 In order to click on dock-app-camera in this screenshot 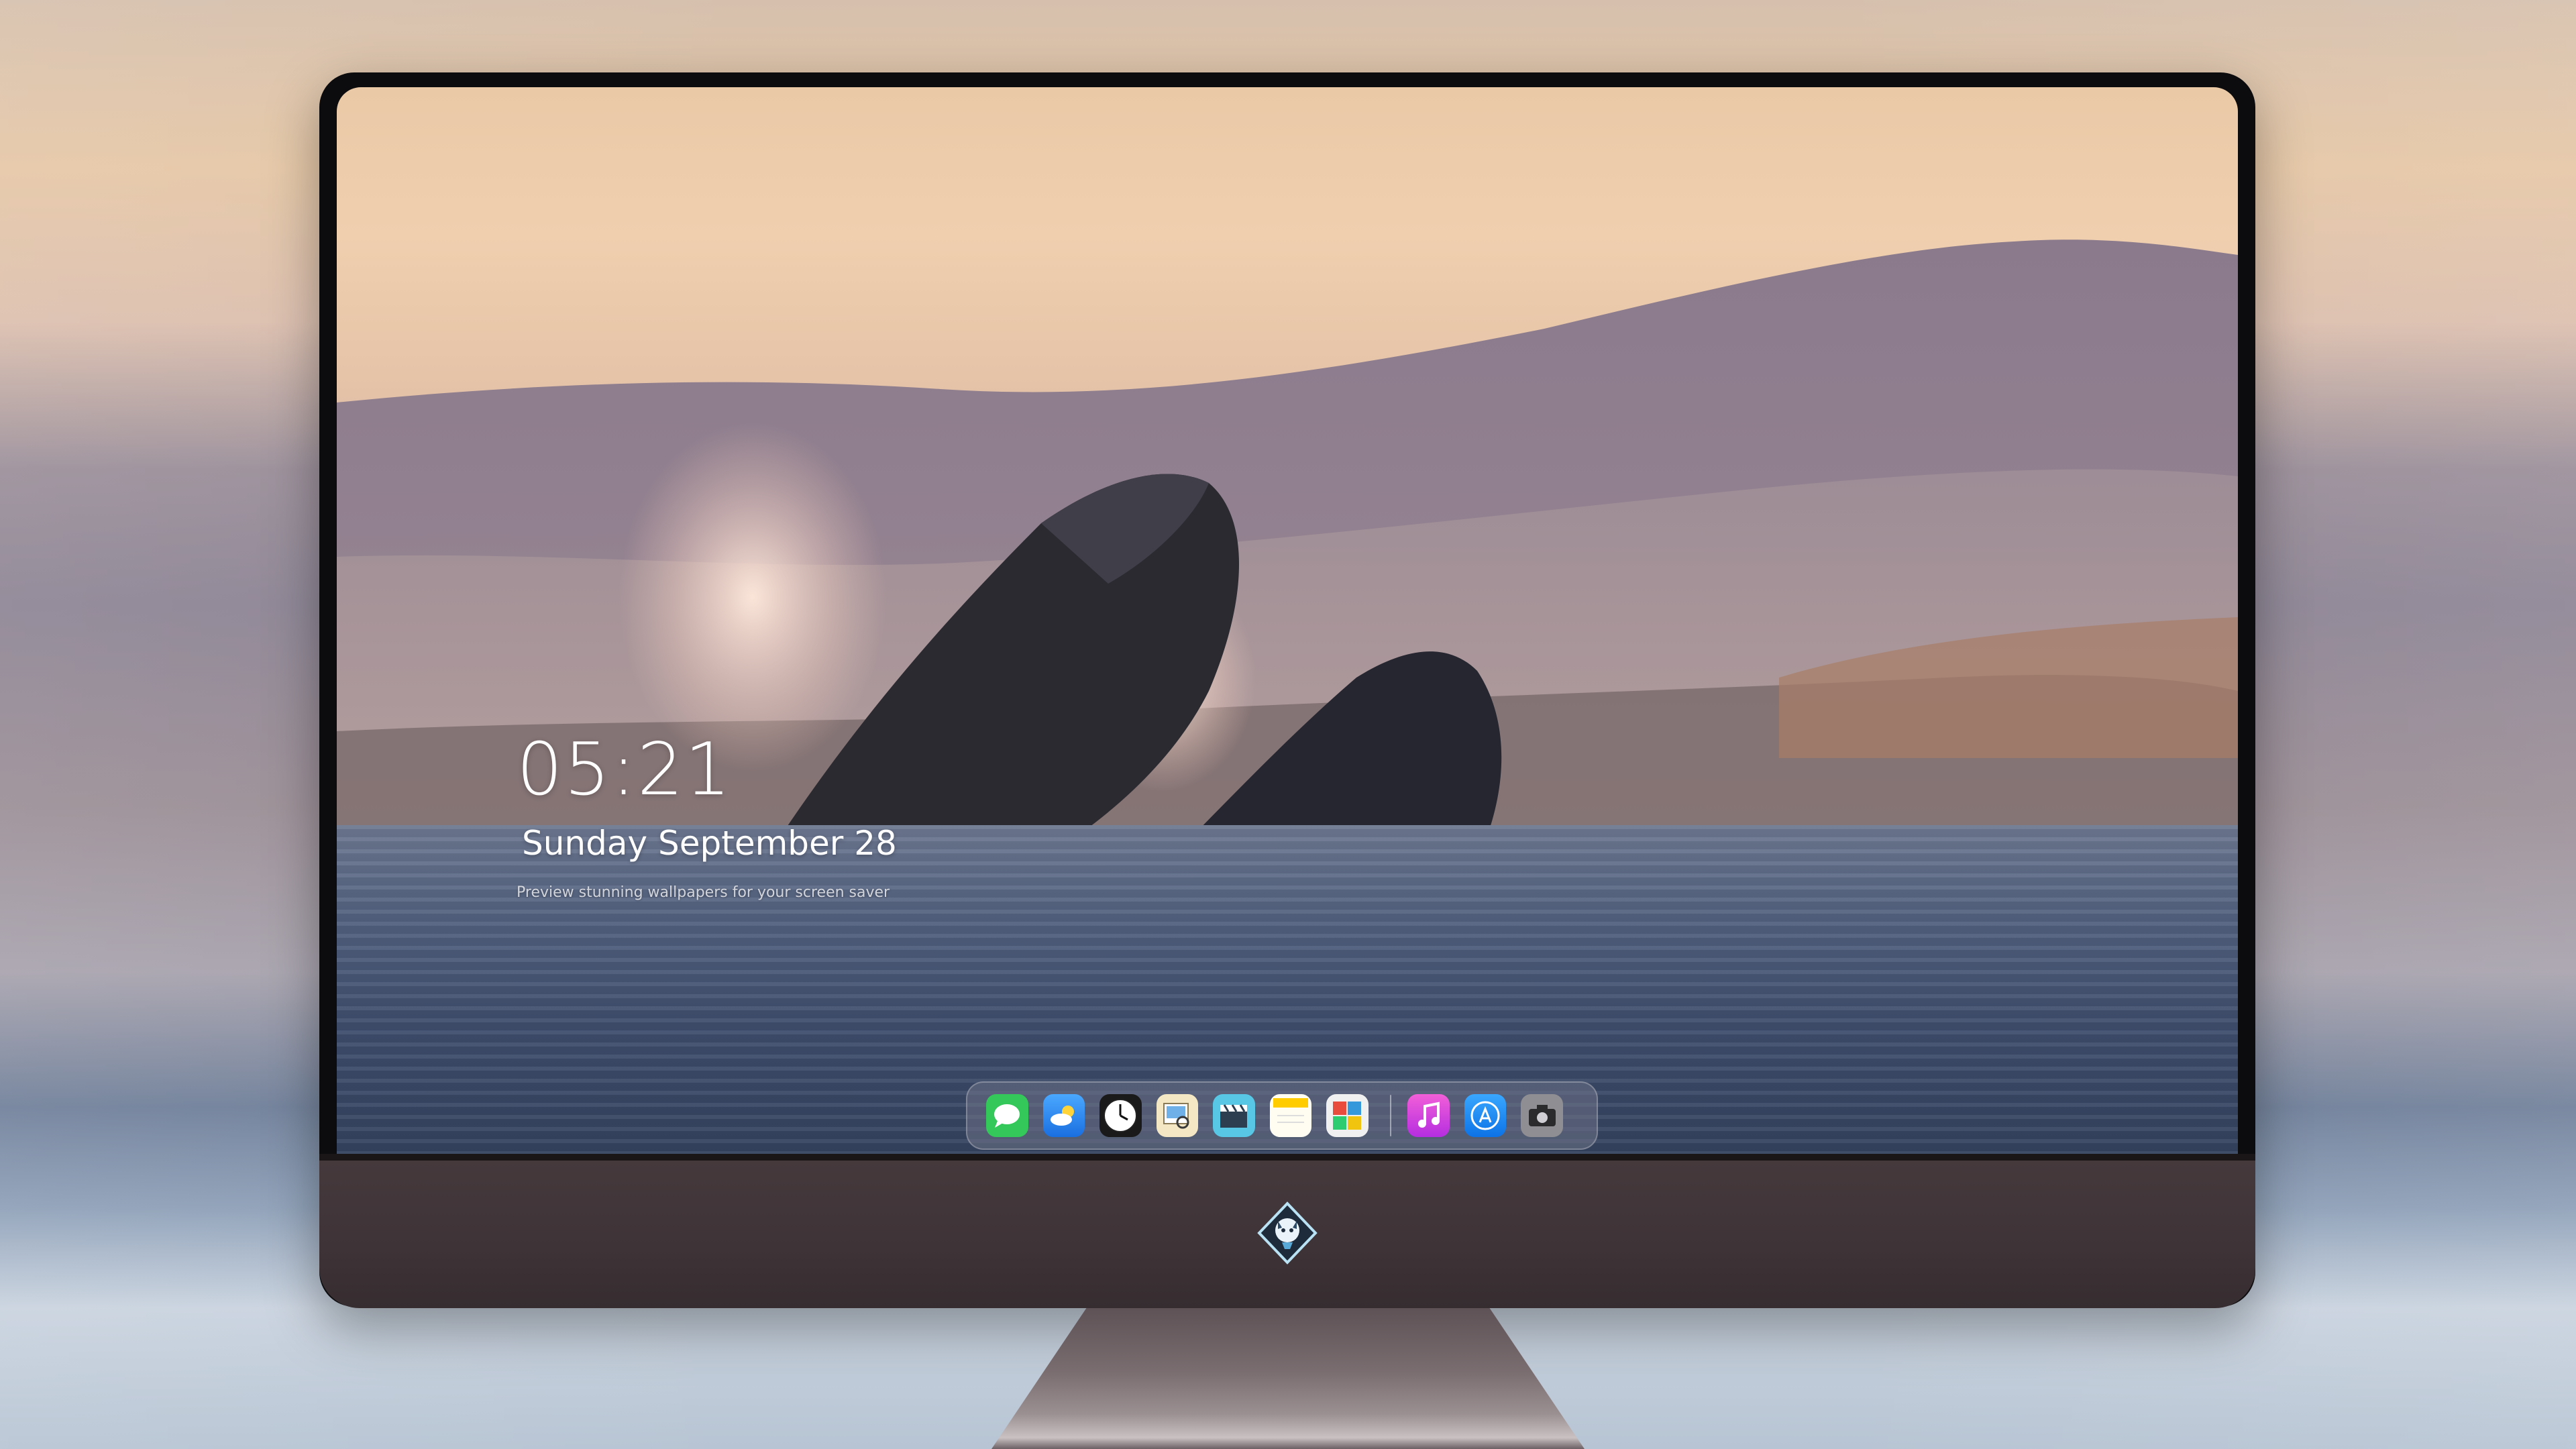, I will do `click(1542, 1115)`.